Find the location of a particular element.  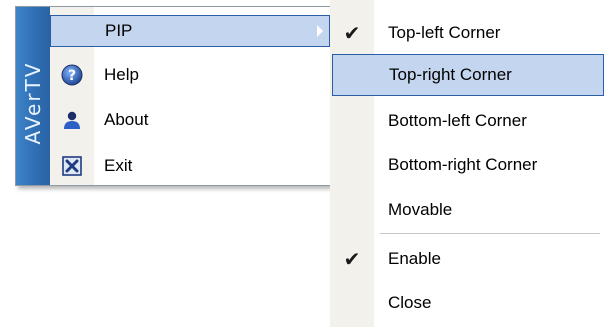

submenu-item-label: Movable is located at coordinates (420, 209).